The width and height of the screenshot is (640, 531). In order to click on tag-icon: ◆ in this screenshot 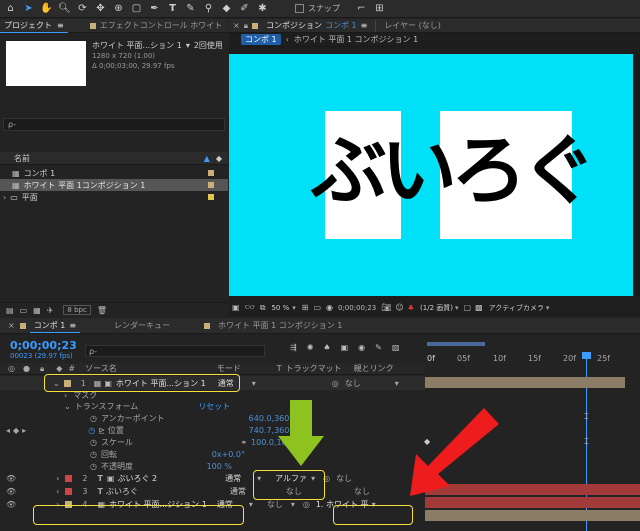, I will do `click(219, 158)`.